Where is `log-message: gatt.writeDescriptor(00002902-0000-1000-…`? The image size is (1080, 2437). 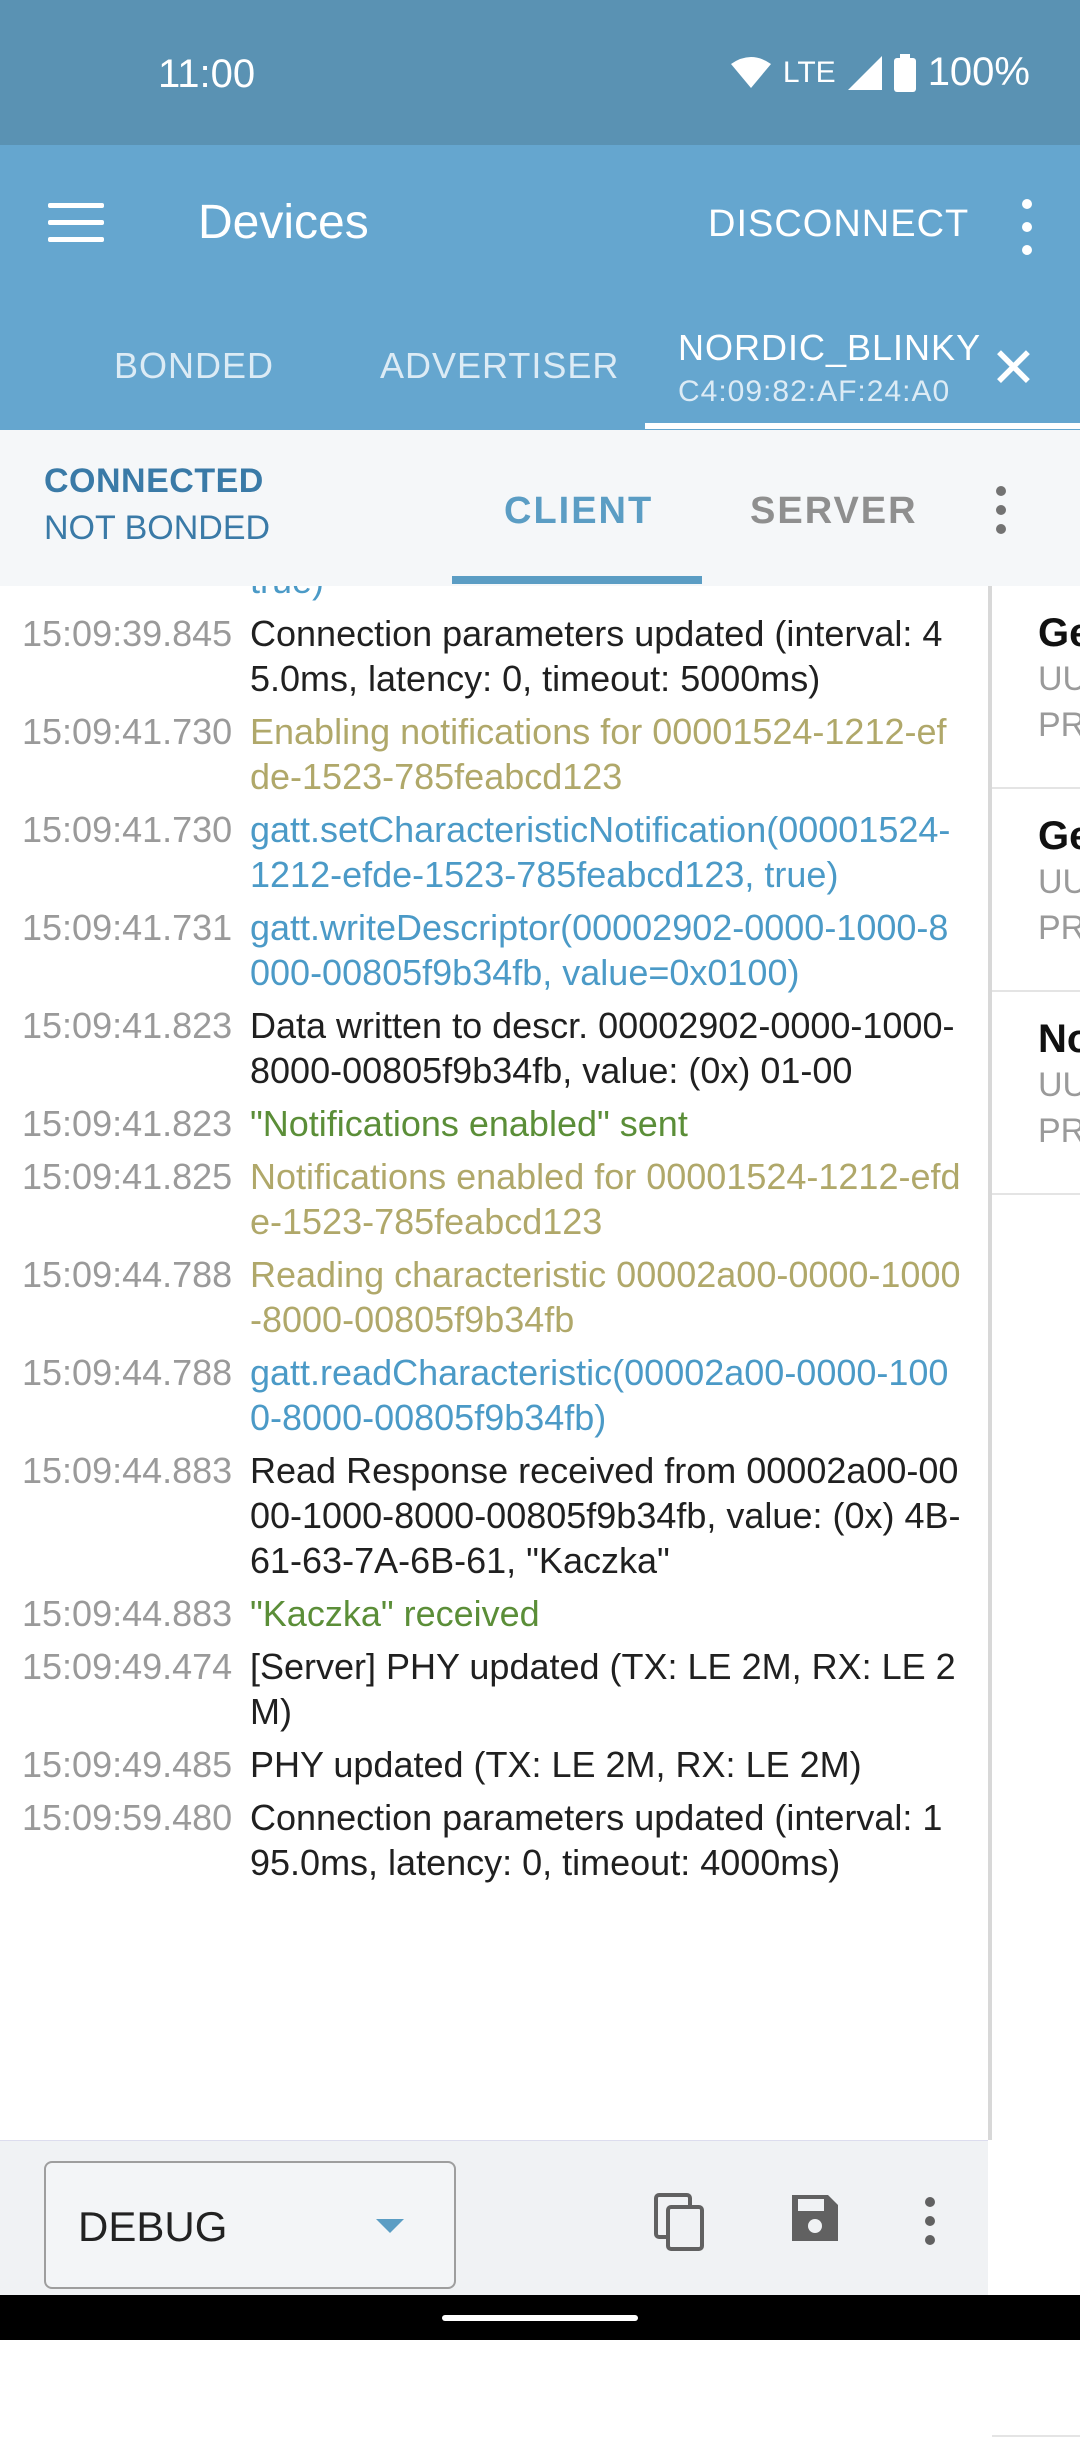 log-message: gatt.writeDescriptor(00002902-0000-1000-… is located at coordinates (599, 950).